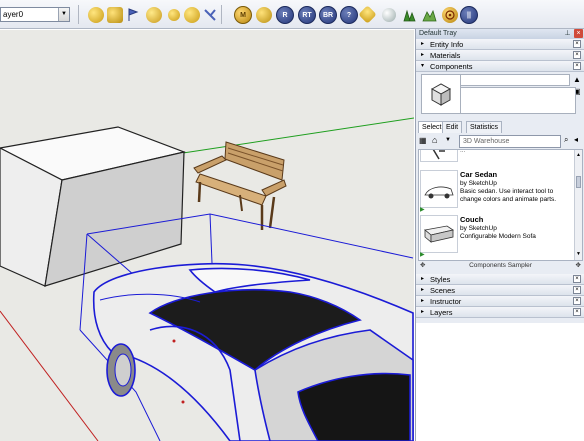 The image size is (584, 441). What do you see at coordinates (518, 100) in the screenshot?
I see `component-description-field` at bounding box center [518, 100].